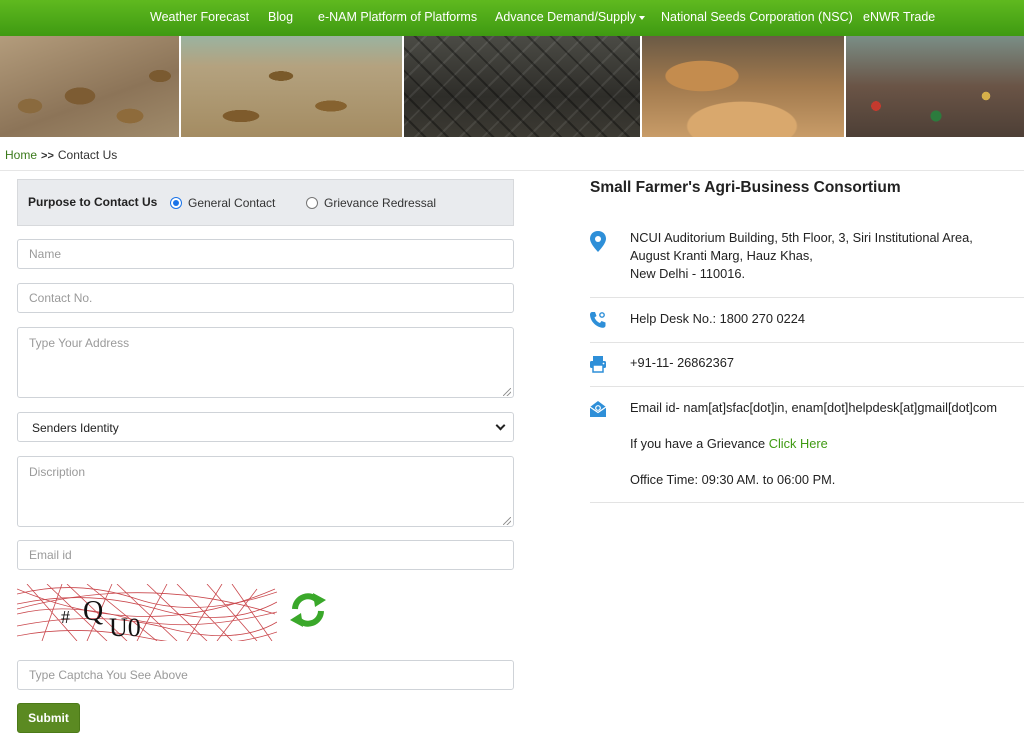 This screenshot has height=734, width=1024. I want to click on breadcrumb-divider, so click(512, 170).